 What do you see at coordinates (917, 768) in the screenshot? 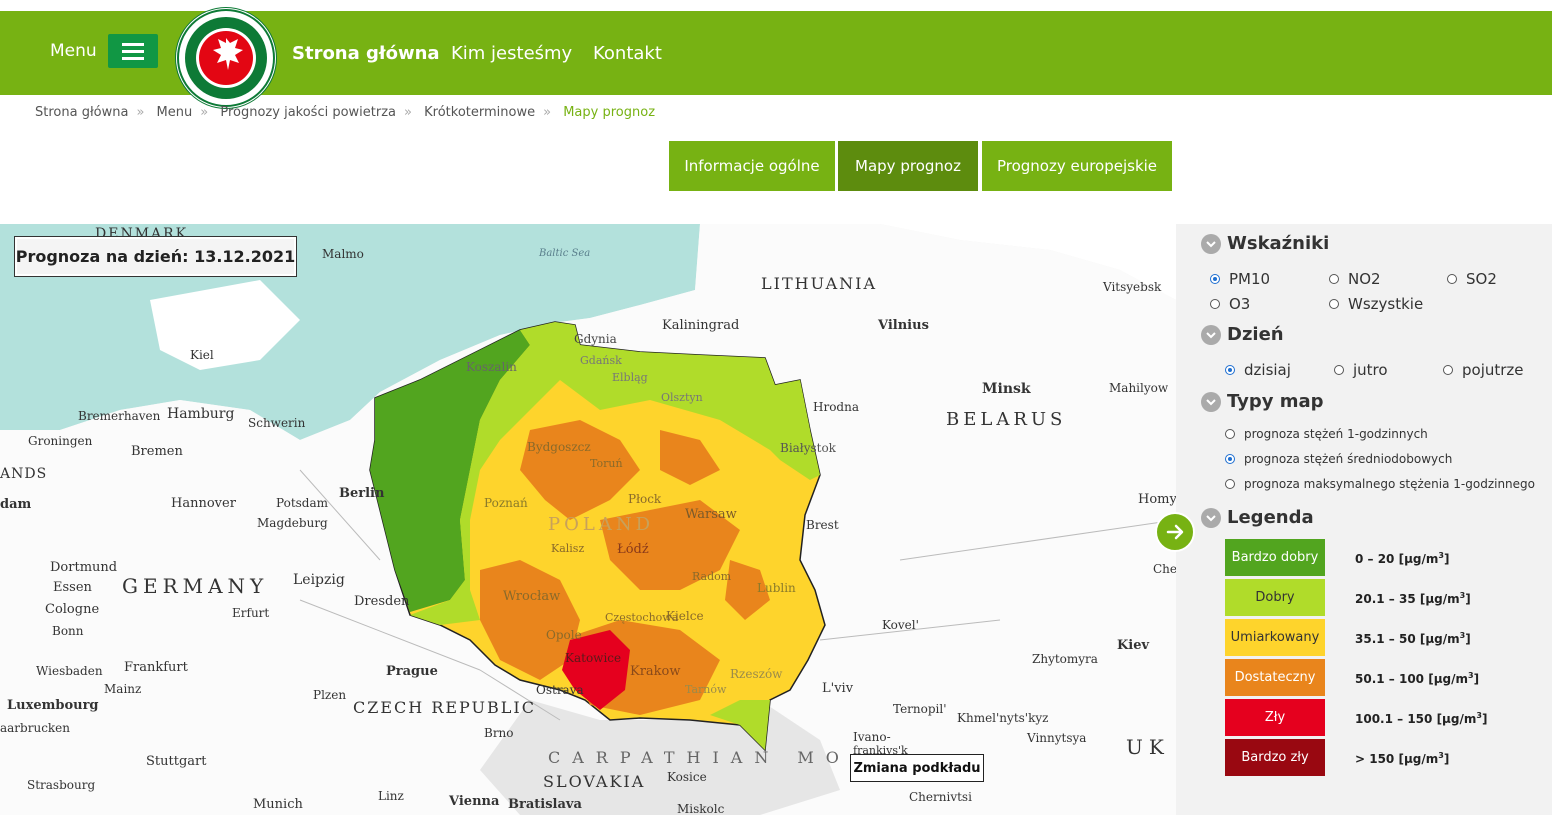
I see `change-basemap-button: Zmiana podkładu` at bounding box center [917, 768].